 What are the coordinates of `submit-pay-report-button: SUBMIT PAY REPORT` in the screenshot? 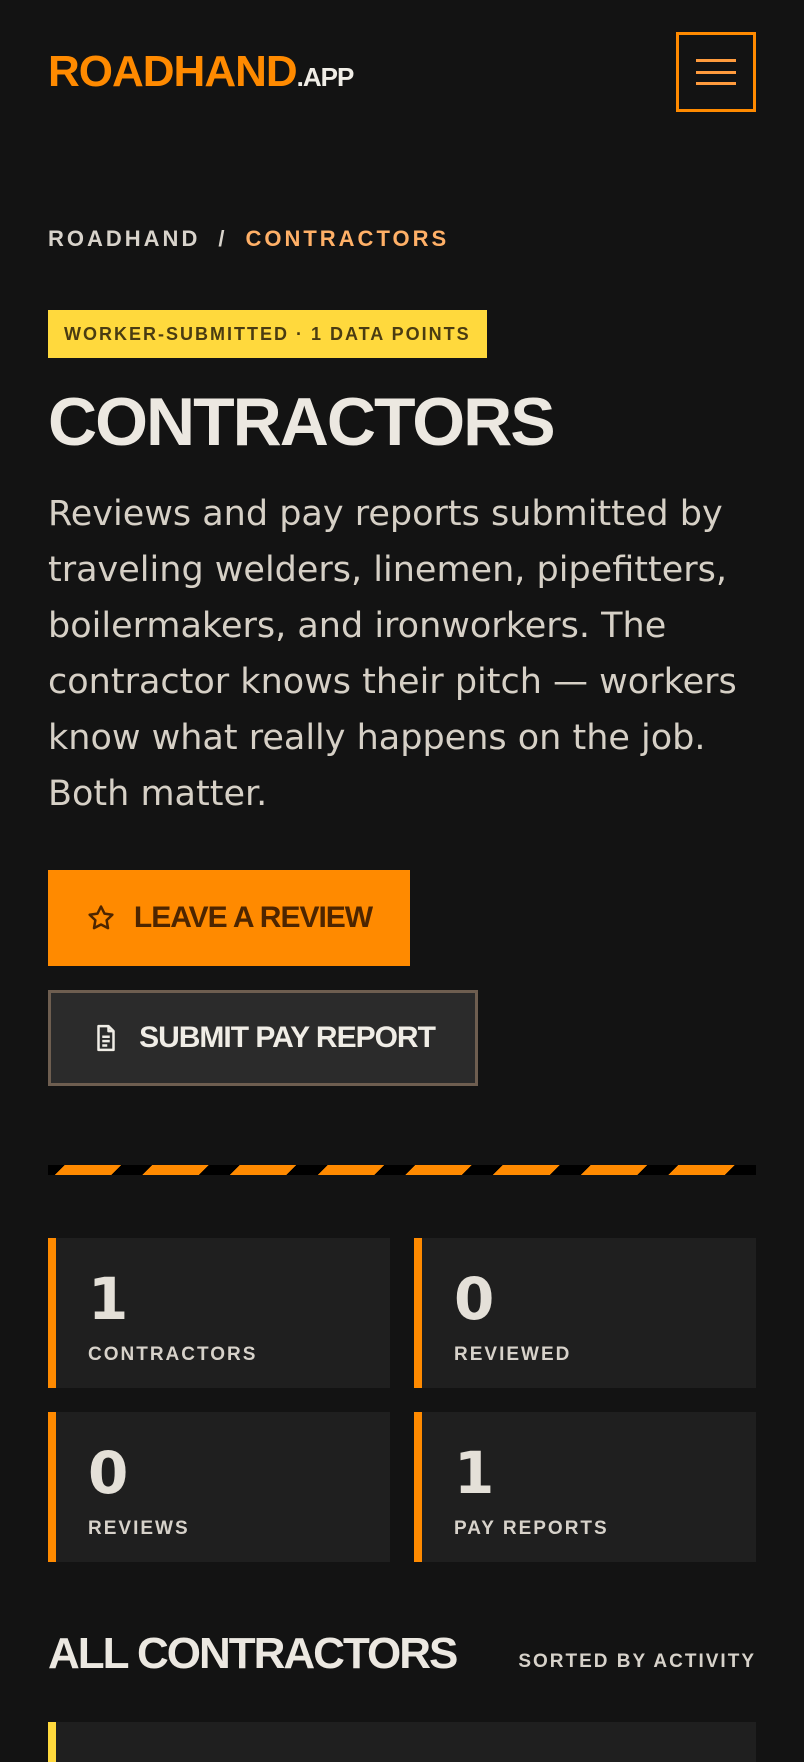 It's located at (263, 1038).